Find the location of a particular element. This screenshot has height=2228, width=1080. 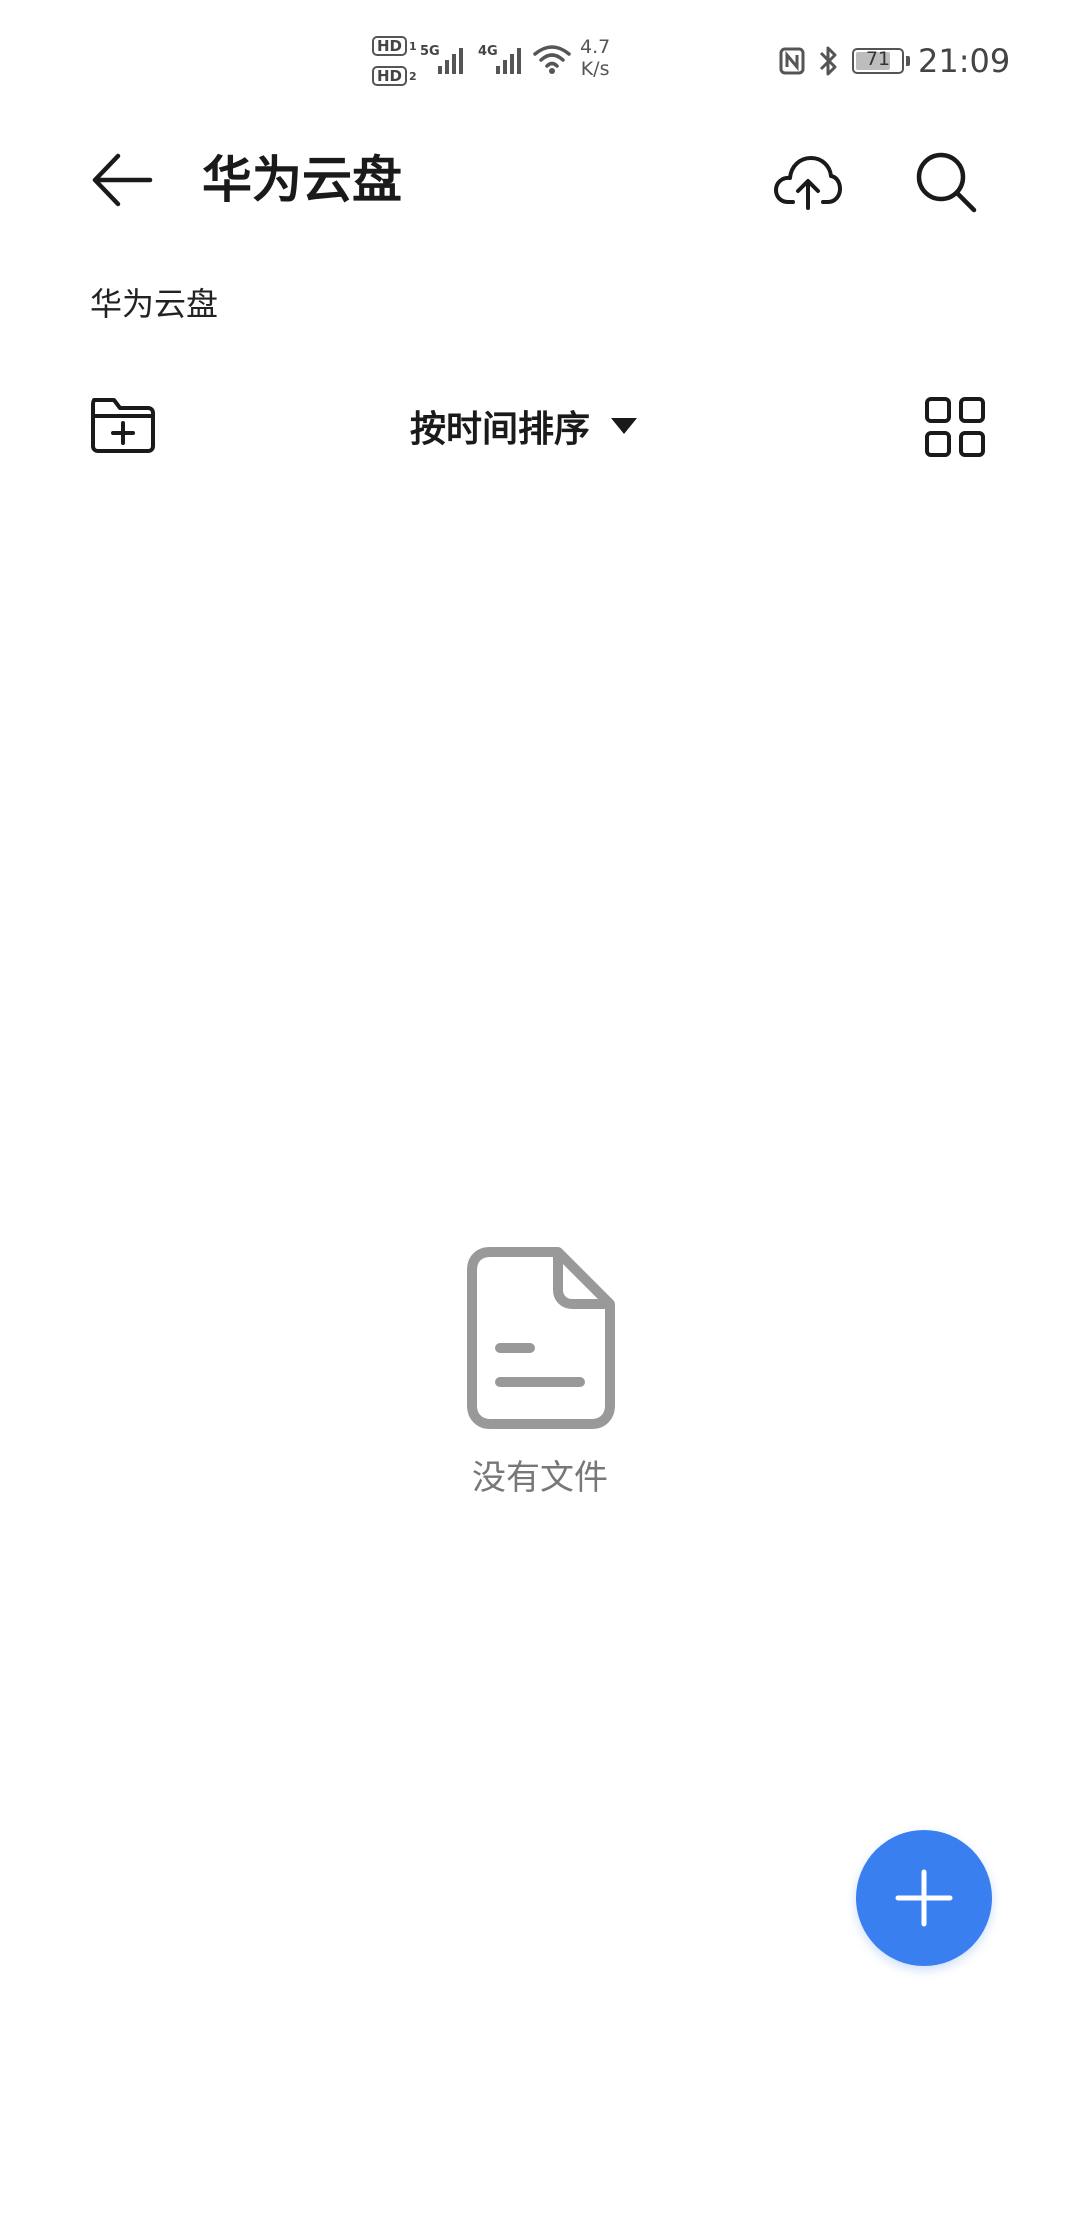

battery-indicator: 71 is located at coordinates (881, 61).